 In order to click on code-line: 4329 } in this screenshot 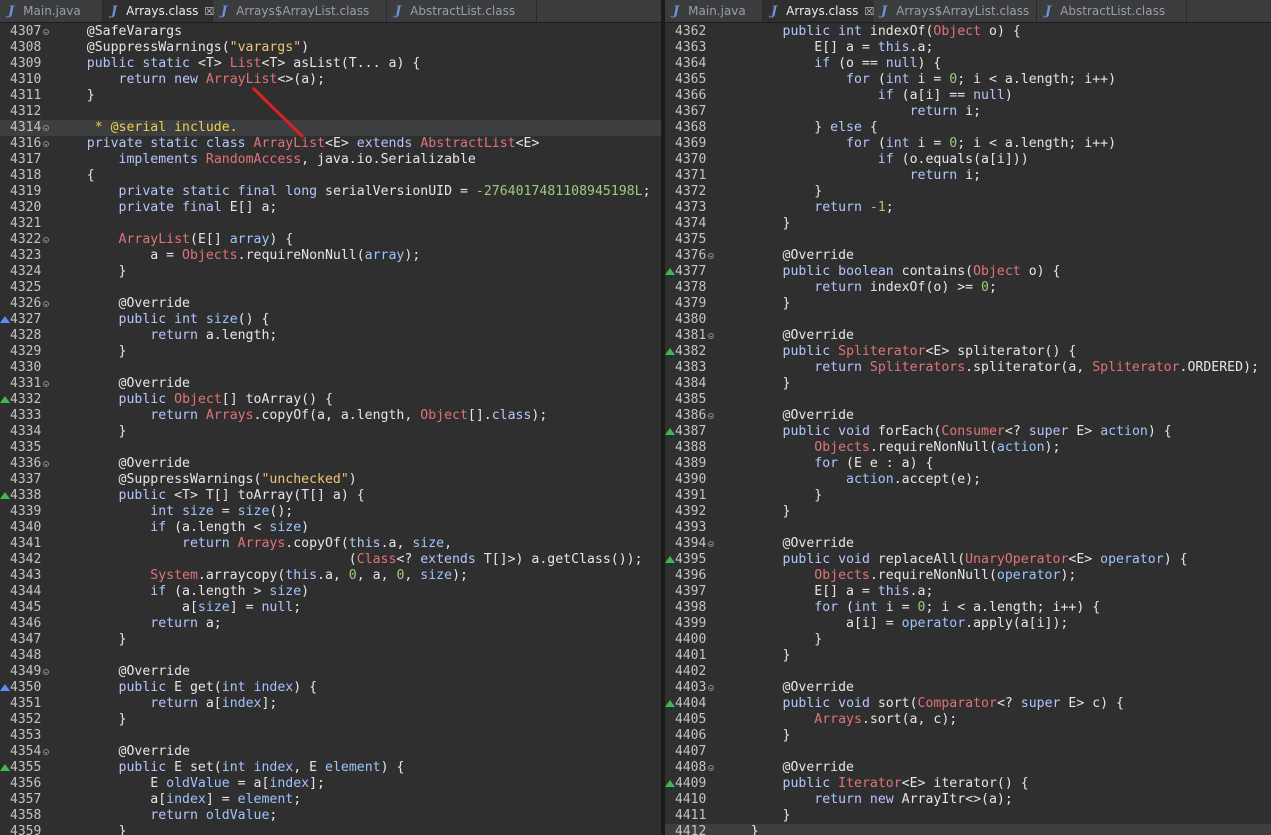, I will do `click(330, 352)`.